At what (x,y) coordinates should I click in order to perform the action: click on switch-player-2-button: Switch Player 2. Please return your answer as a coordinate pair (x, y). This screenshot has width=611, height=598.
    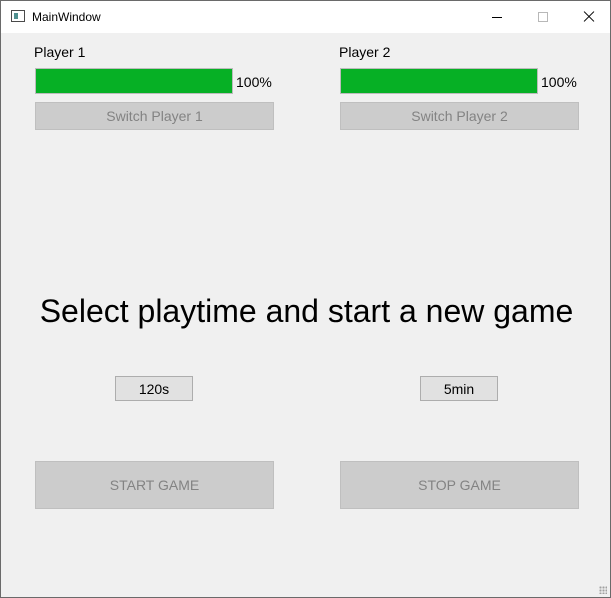
    Looking at the image, I should click on (459, 116).